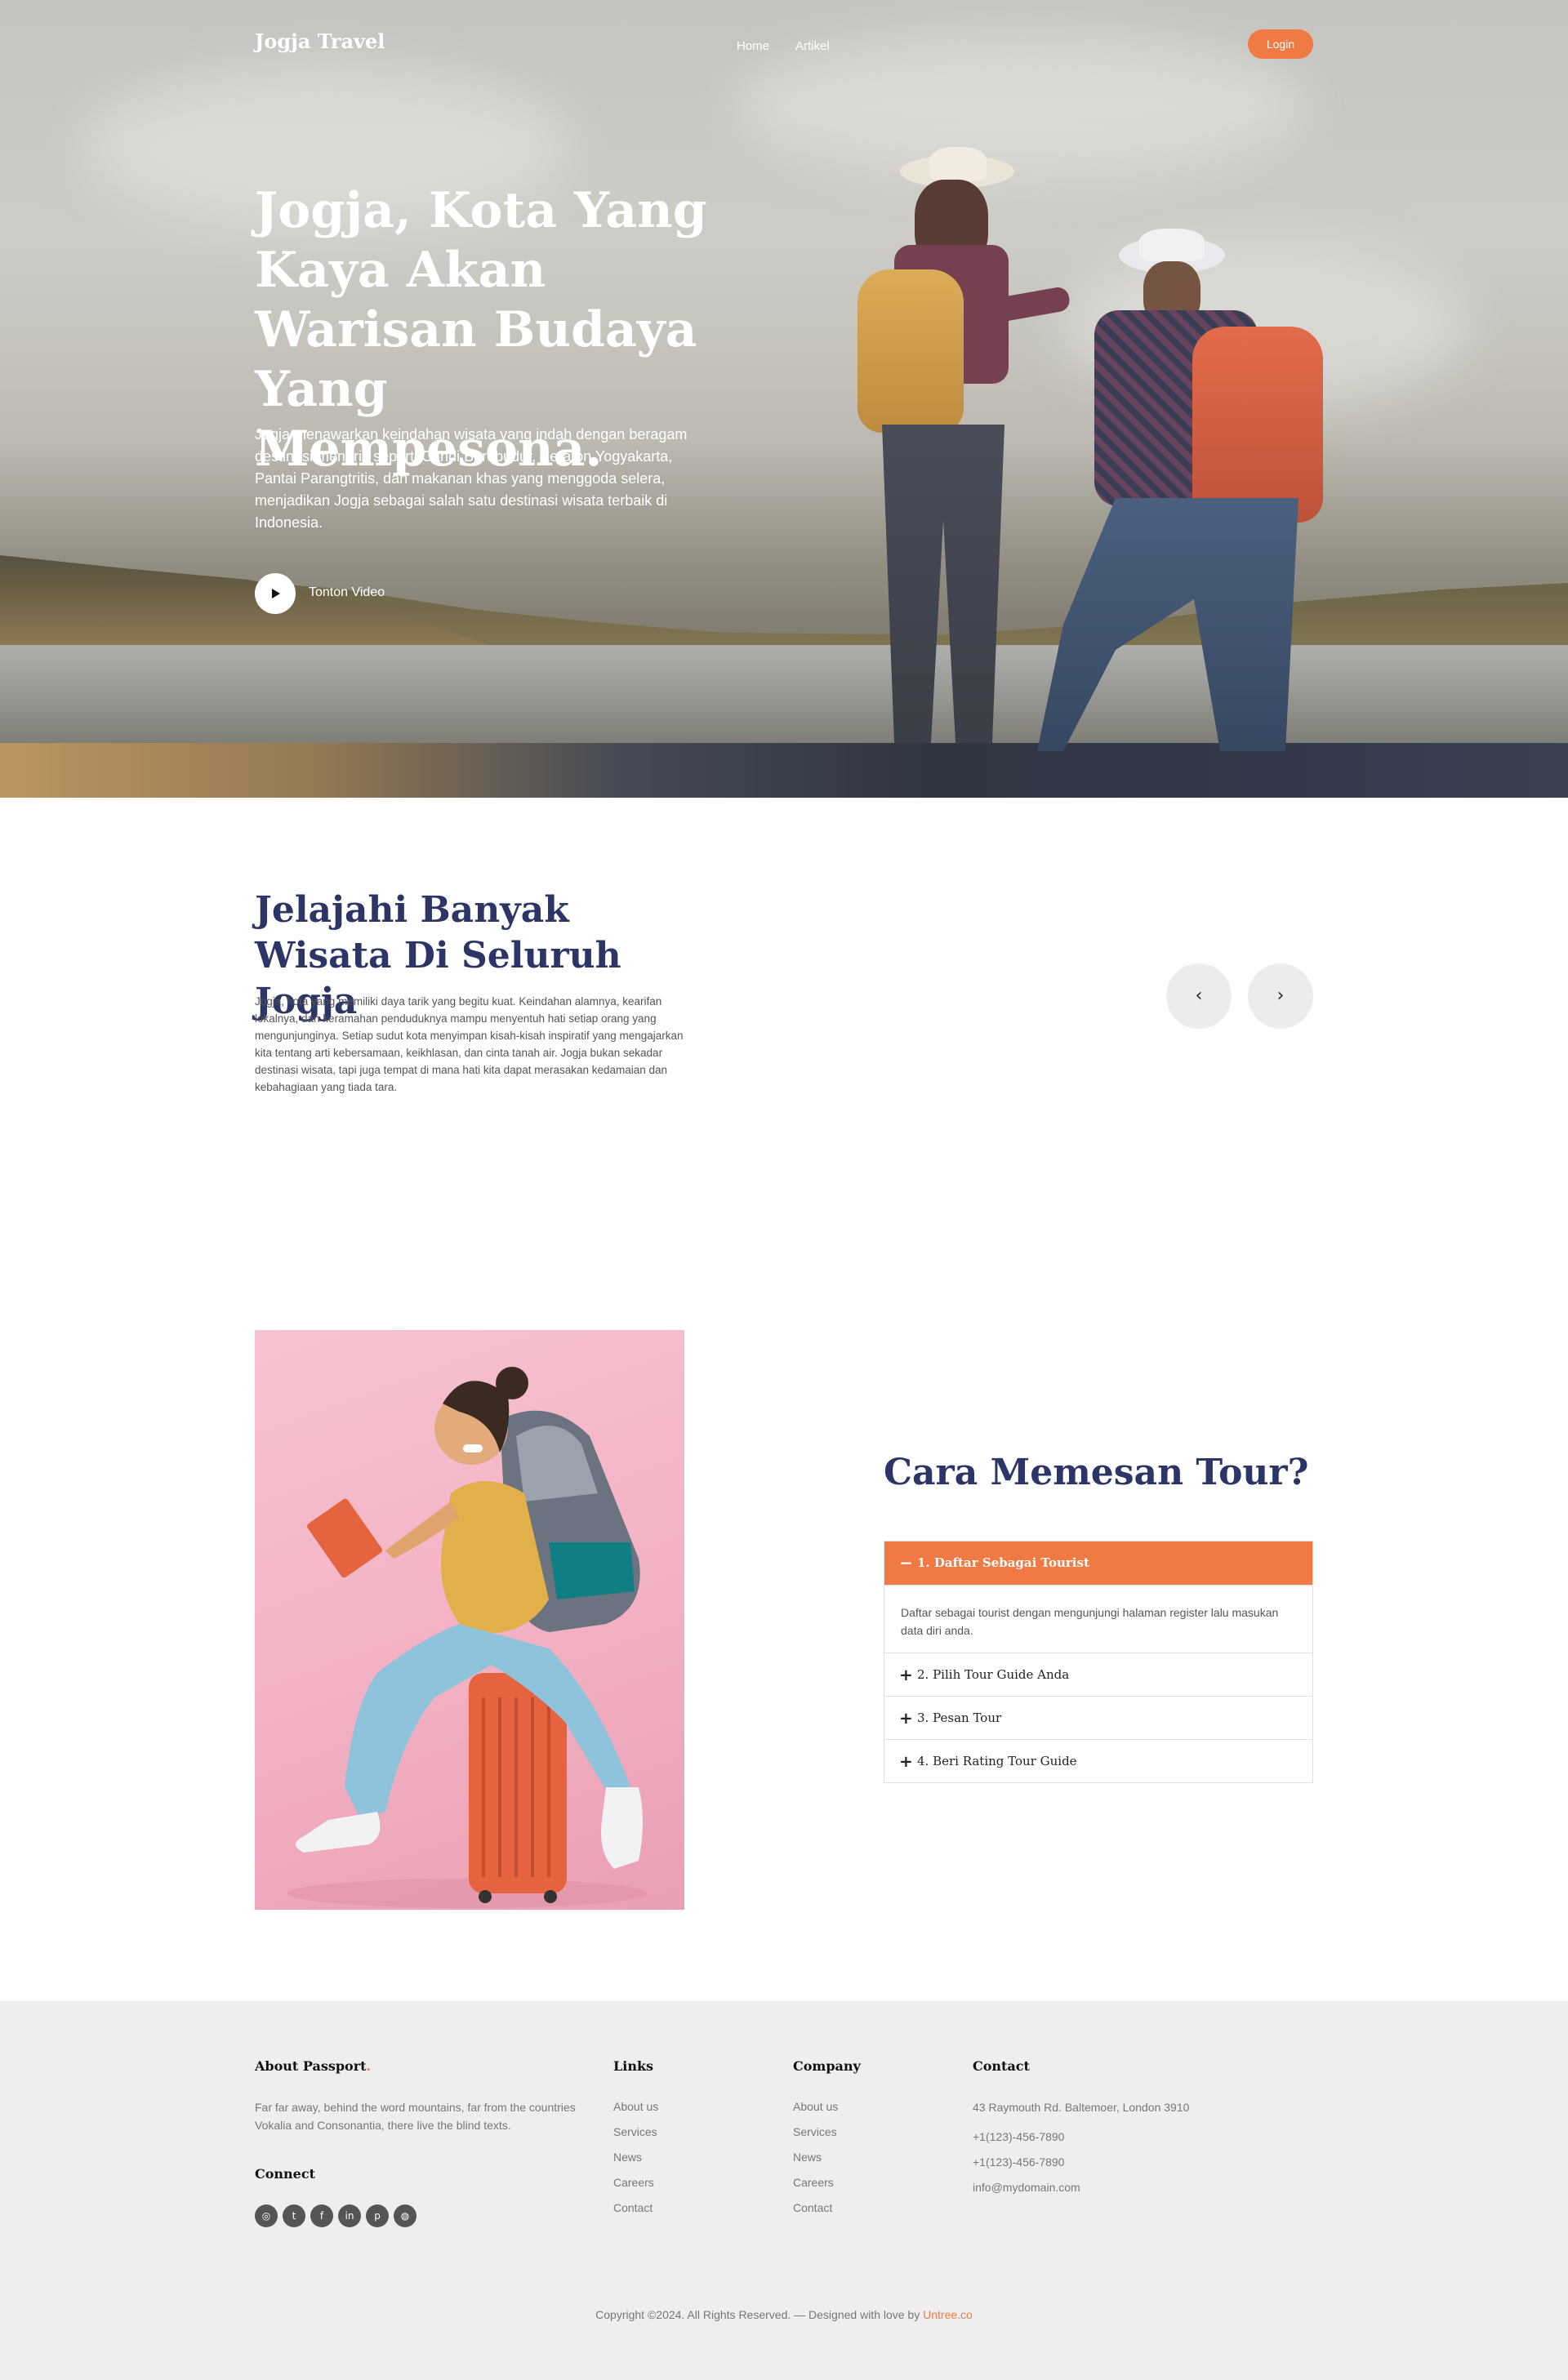 This screenshot has height=2380, width=1568. I want to click on footer-about-title-text: About Passport, so click(311, 2066).